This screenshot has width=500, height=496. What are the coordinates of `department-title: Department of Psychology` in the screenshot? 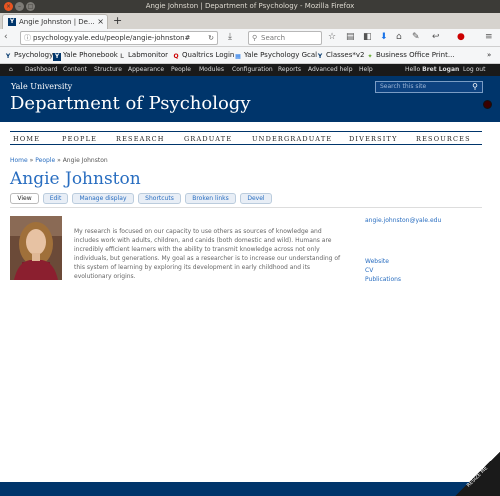 It's located at (130, 104).